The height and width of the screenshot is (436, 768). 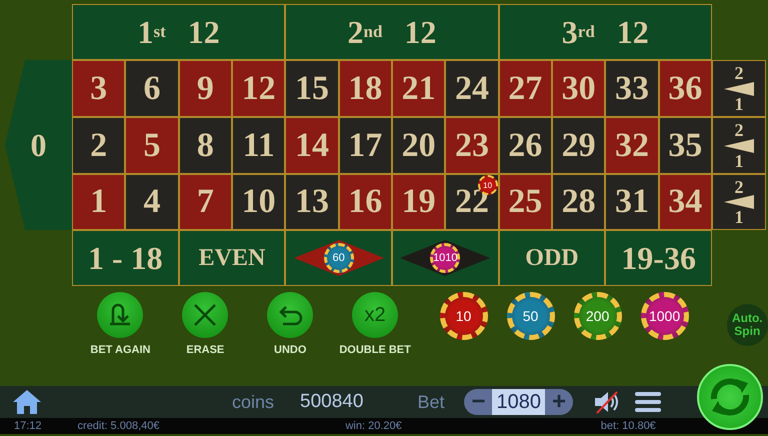 What do you see at coordinates (365, 145) in the screenshot?
I see `number-bet: 17` at bounding box center [365, 145].